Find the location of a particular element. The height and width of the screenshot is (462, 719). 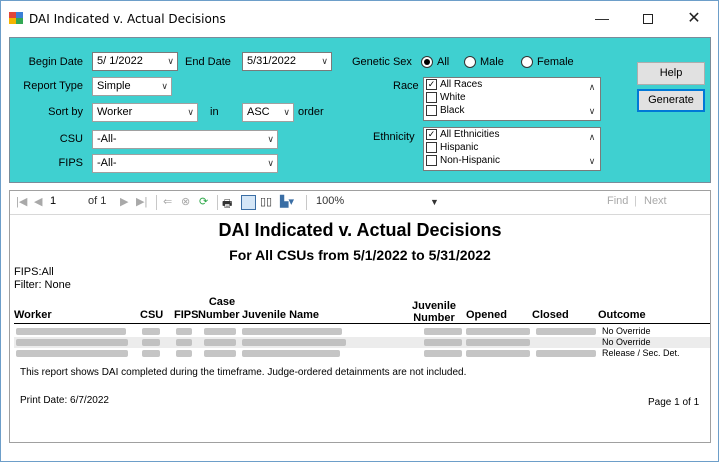

col-worker: Worker is located at coordinates (33, 315).